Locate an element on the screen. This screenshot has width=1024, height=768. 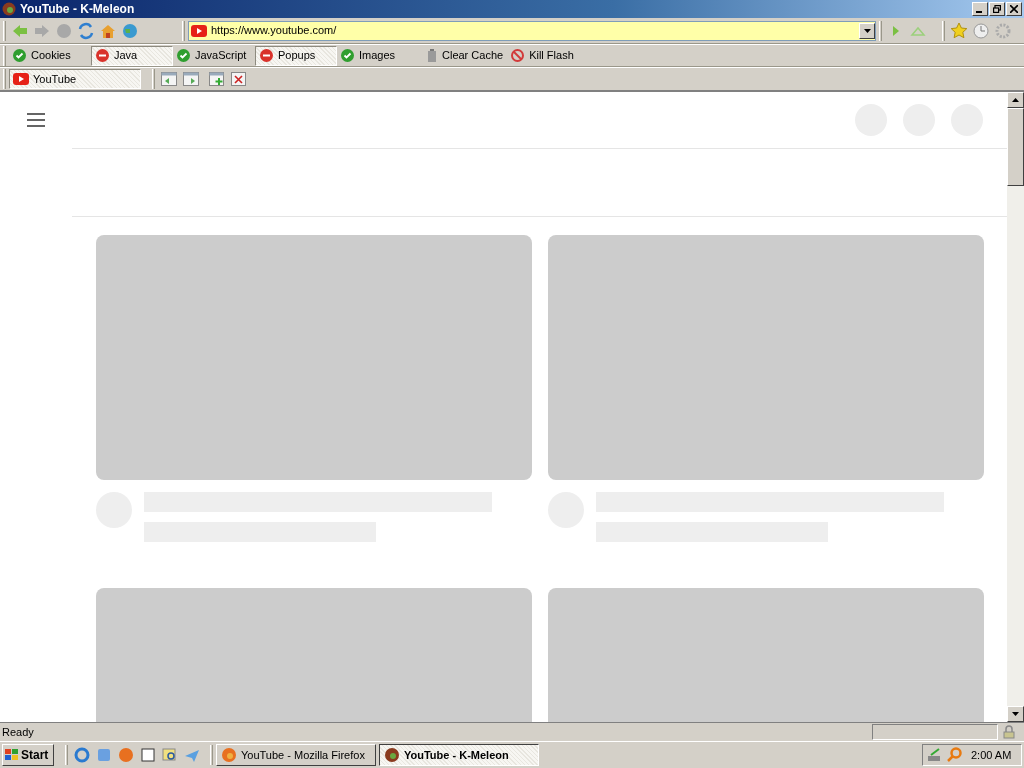
toggle-button: Java is located at coordinates (132, 55).